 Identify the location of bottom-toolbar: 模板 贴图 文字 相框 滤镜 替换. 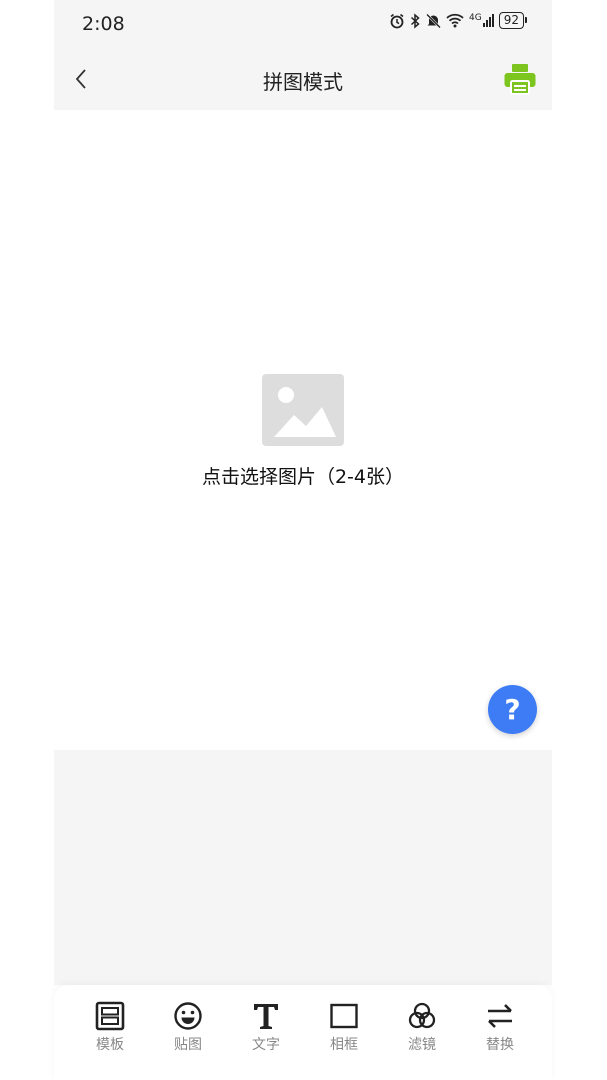
(303, 1032).